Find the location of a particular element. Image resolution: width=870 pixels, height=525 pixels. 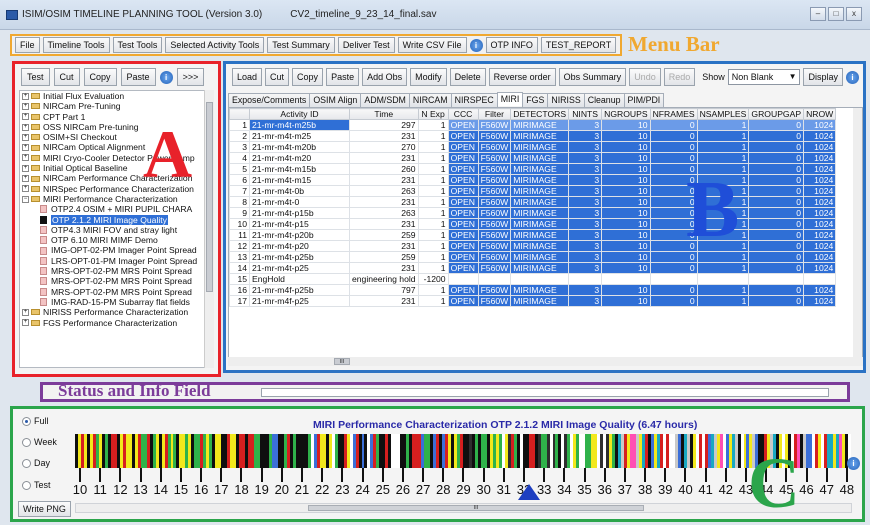

tree-scrollbar is located at coordinates (209, 229).